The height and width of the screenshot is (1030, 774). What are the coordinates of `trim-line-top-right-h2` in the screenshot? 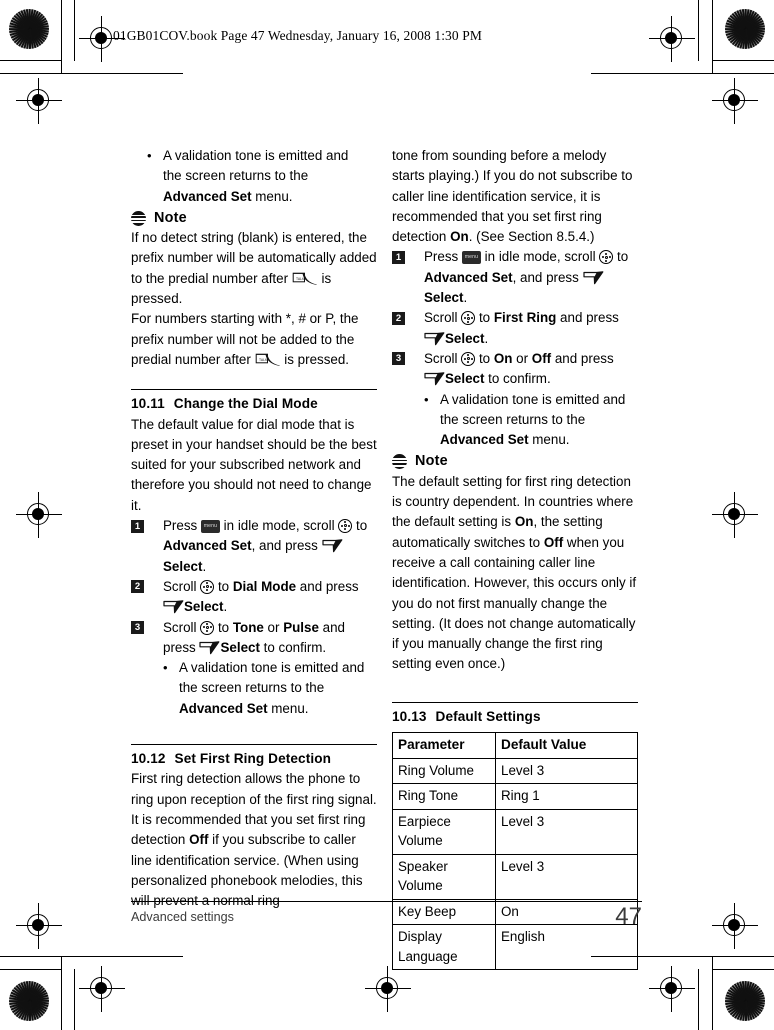 It's located at (743, 61).